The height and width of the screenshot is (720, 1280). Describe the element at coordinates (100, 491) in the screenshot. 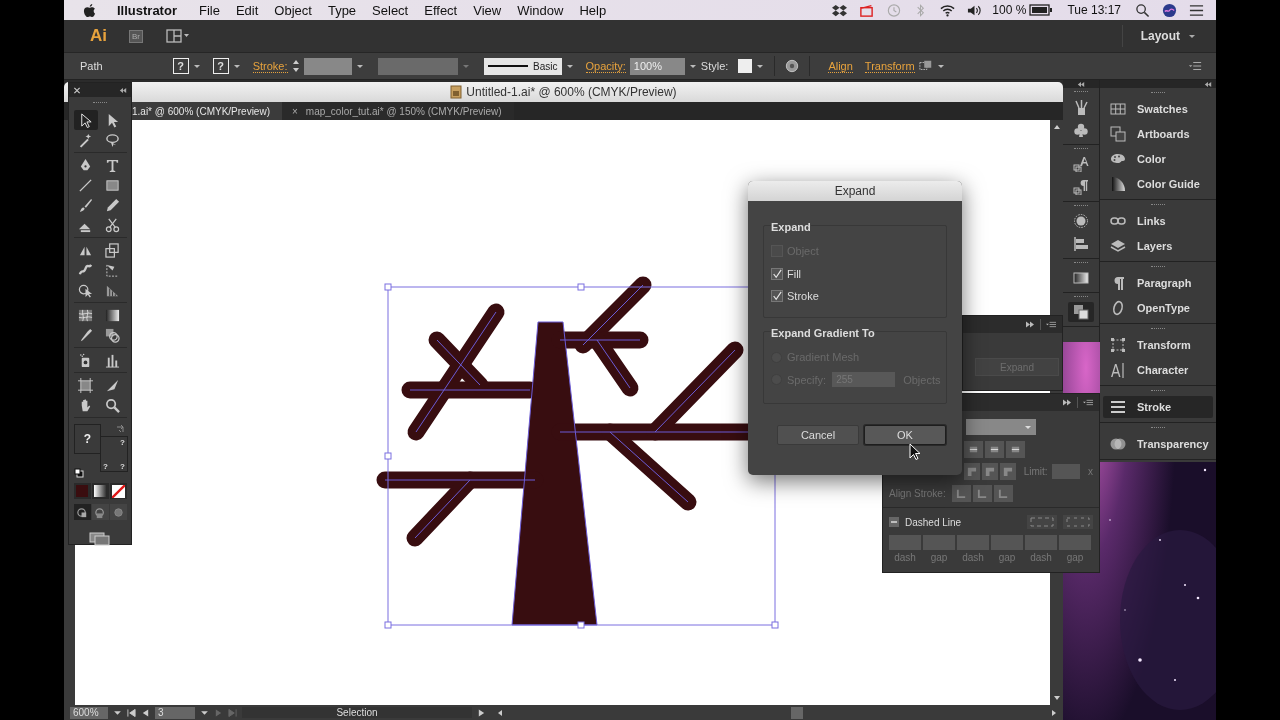

I see `gradient-mode-button` at that location.